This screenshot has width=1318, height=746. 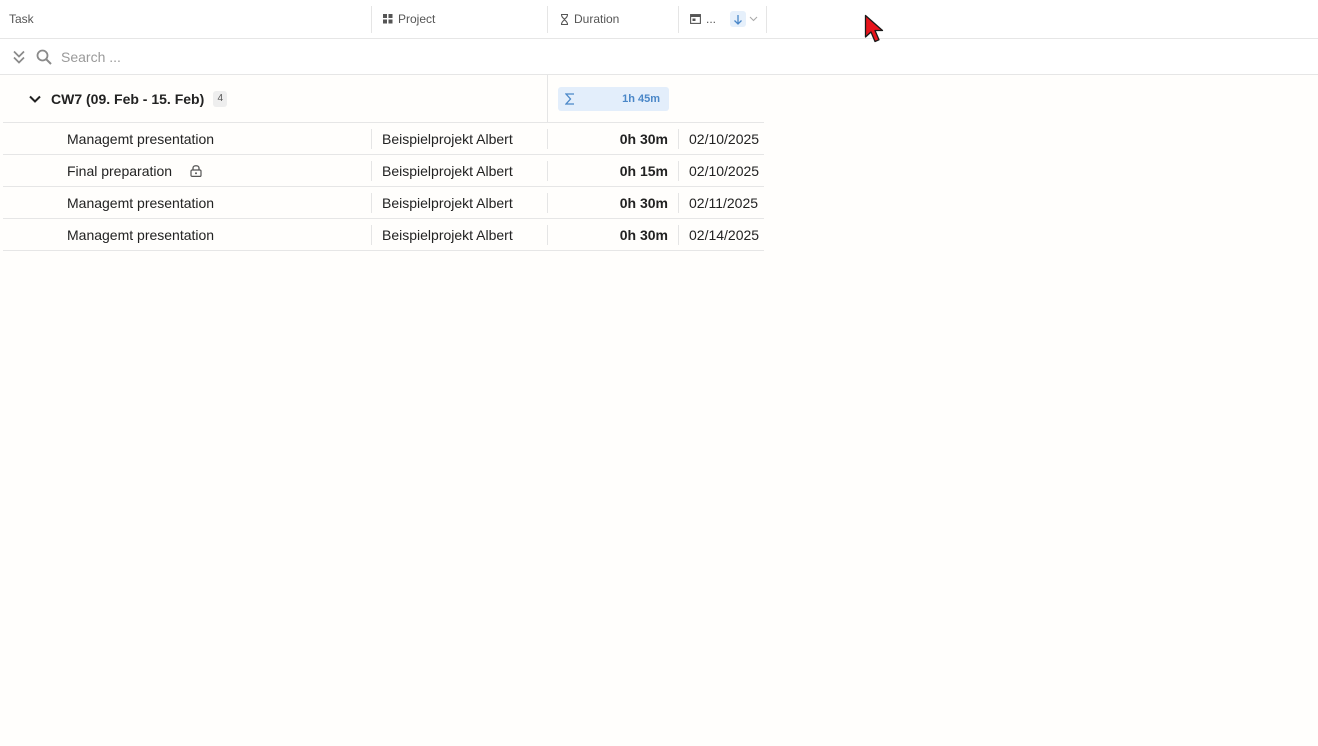 I want to click on group-title: CW7 (09. Feb - 15. Feb) 4, so click(x=139, y=98).